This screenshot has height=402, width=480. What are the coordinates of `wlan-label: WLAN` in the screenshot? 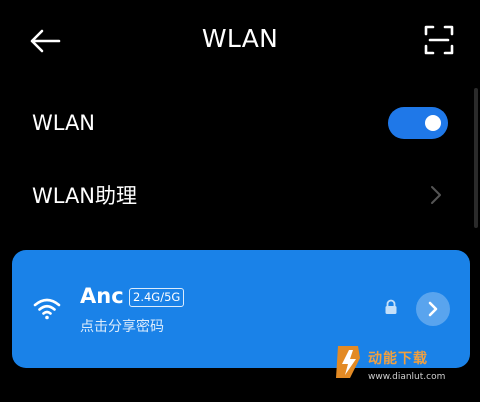 It's located at (64, 123).